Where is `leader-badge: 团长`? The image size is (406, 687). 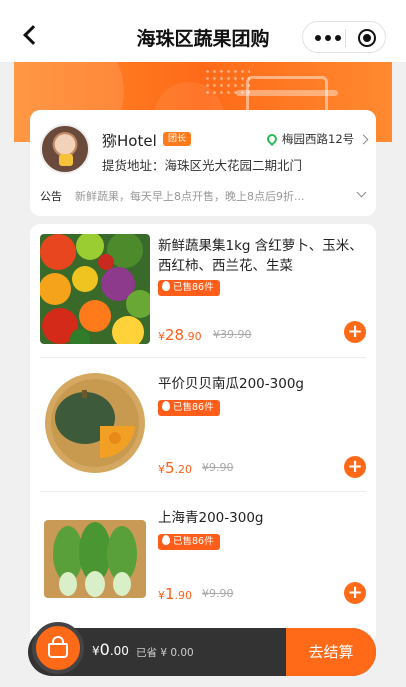 leader-badge: 团长 is located at coordinates (177, 139).